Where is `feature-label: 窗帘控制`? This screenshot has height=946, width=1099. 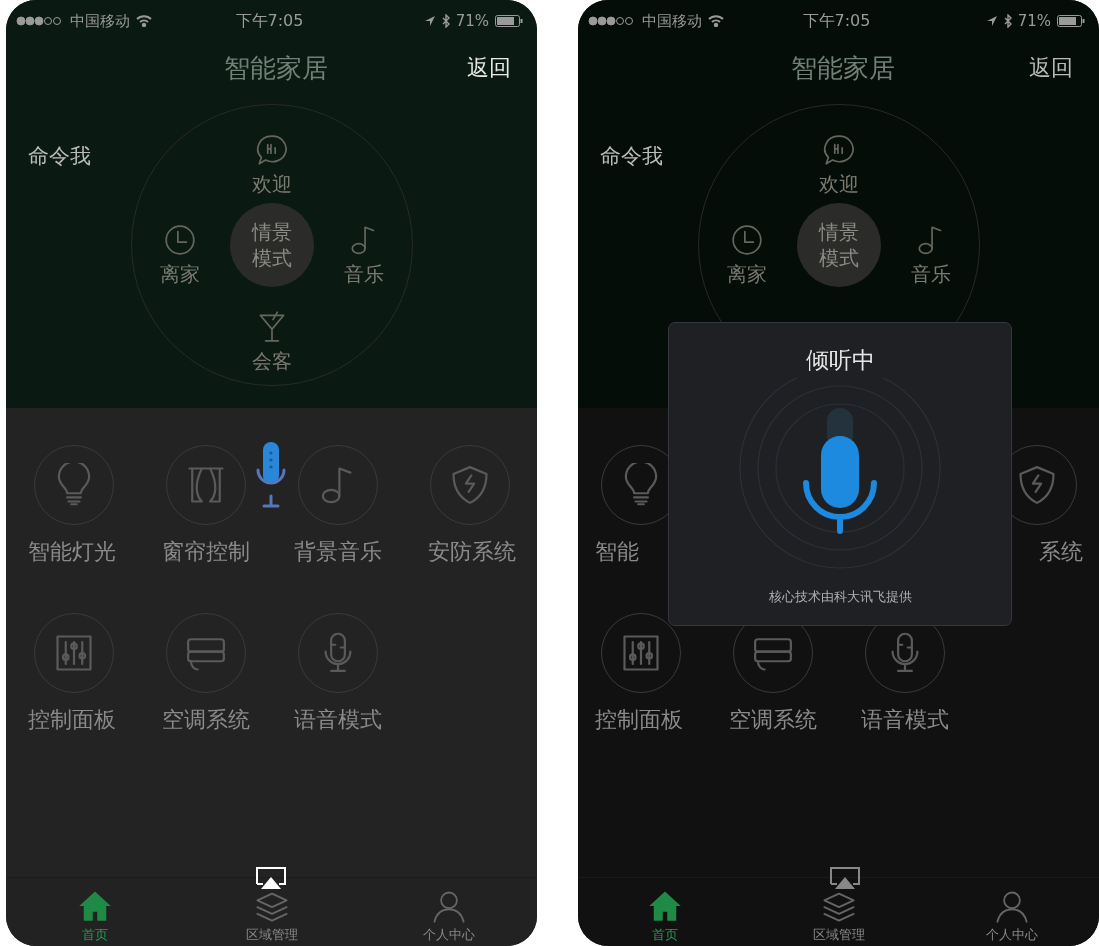 feature-label: 窗帘控制 is located at coordinates (205, 552).